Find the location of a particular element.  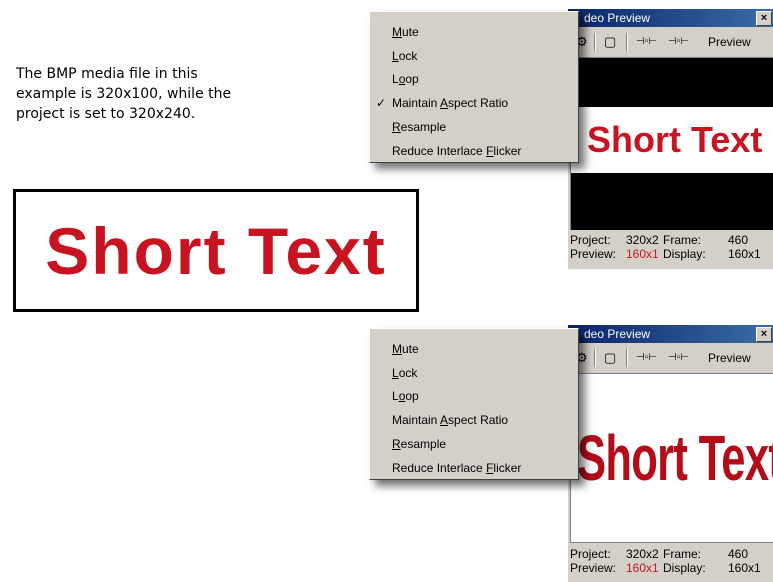

menu-item-maintain-aspect-ratio: Maintain Aspect Ratio is located at coordinates (474, 420).